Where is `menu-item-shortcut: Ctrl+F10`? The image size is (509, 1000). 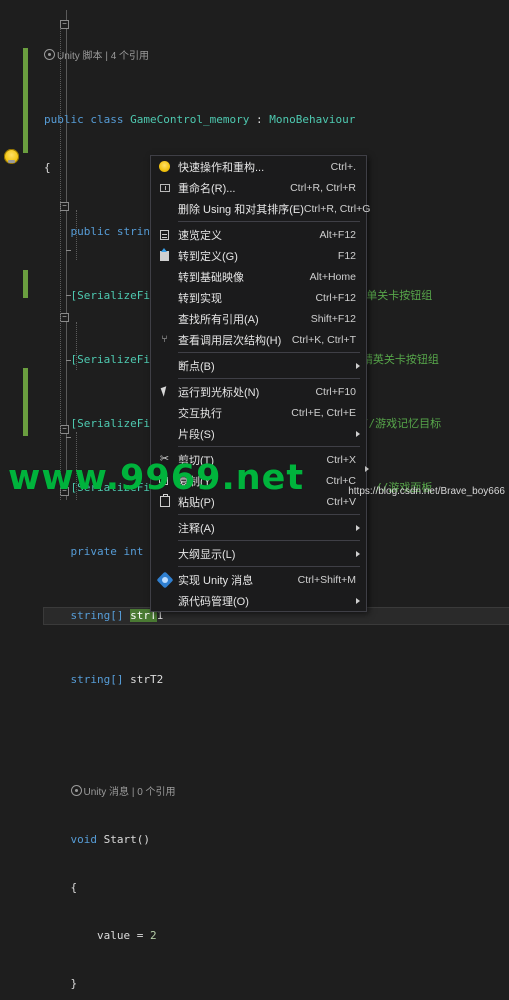
menu-item-shortcut: Ctrl+F10 is located at coordinates (335, 391).